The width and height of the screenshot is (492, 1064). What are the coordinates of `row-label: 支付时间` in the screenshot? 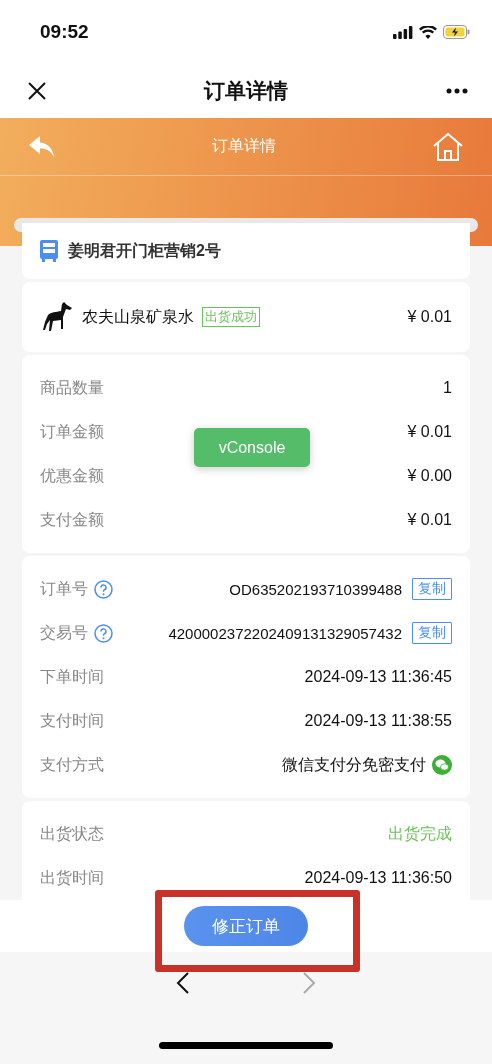 It's located at (72, 720).